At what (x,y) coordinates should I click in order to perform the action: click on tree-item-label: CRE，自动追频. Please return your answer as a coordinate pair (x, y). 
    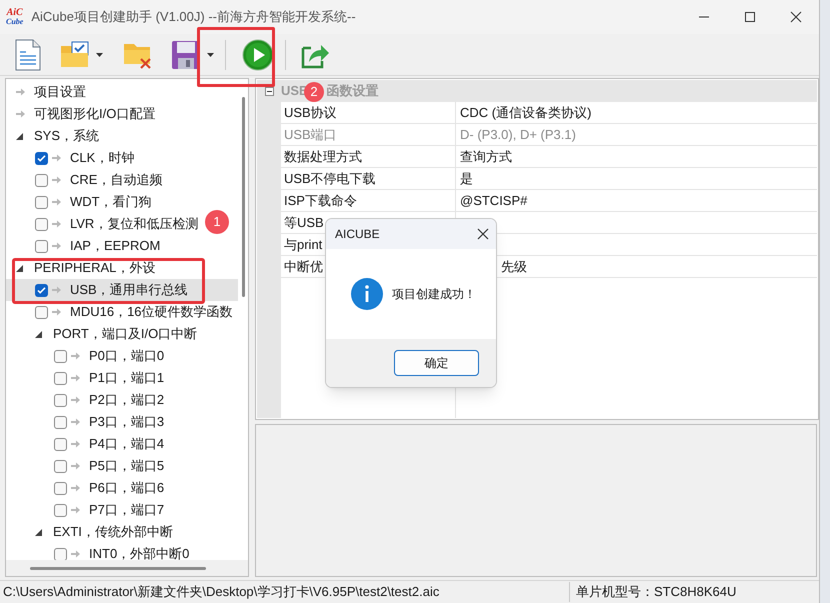
    Looking at the image, I should click on (116, 180).